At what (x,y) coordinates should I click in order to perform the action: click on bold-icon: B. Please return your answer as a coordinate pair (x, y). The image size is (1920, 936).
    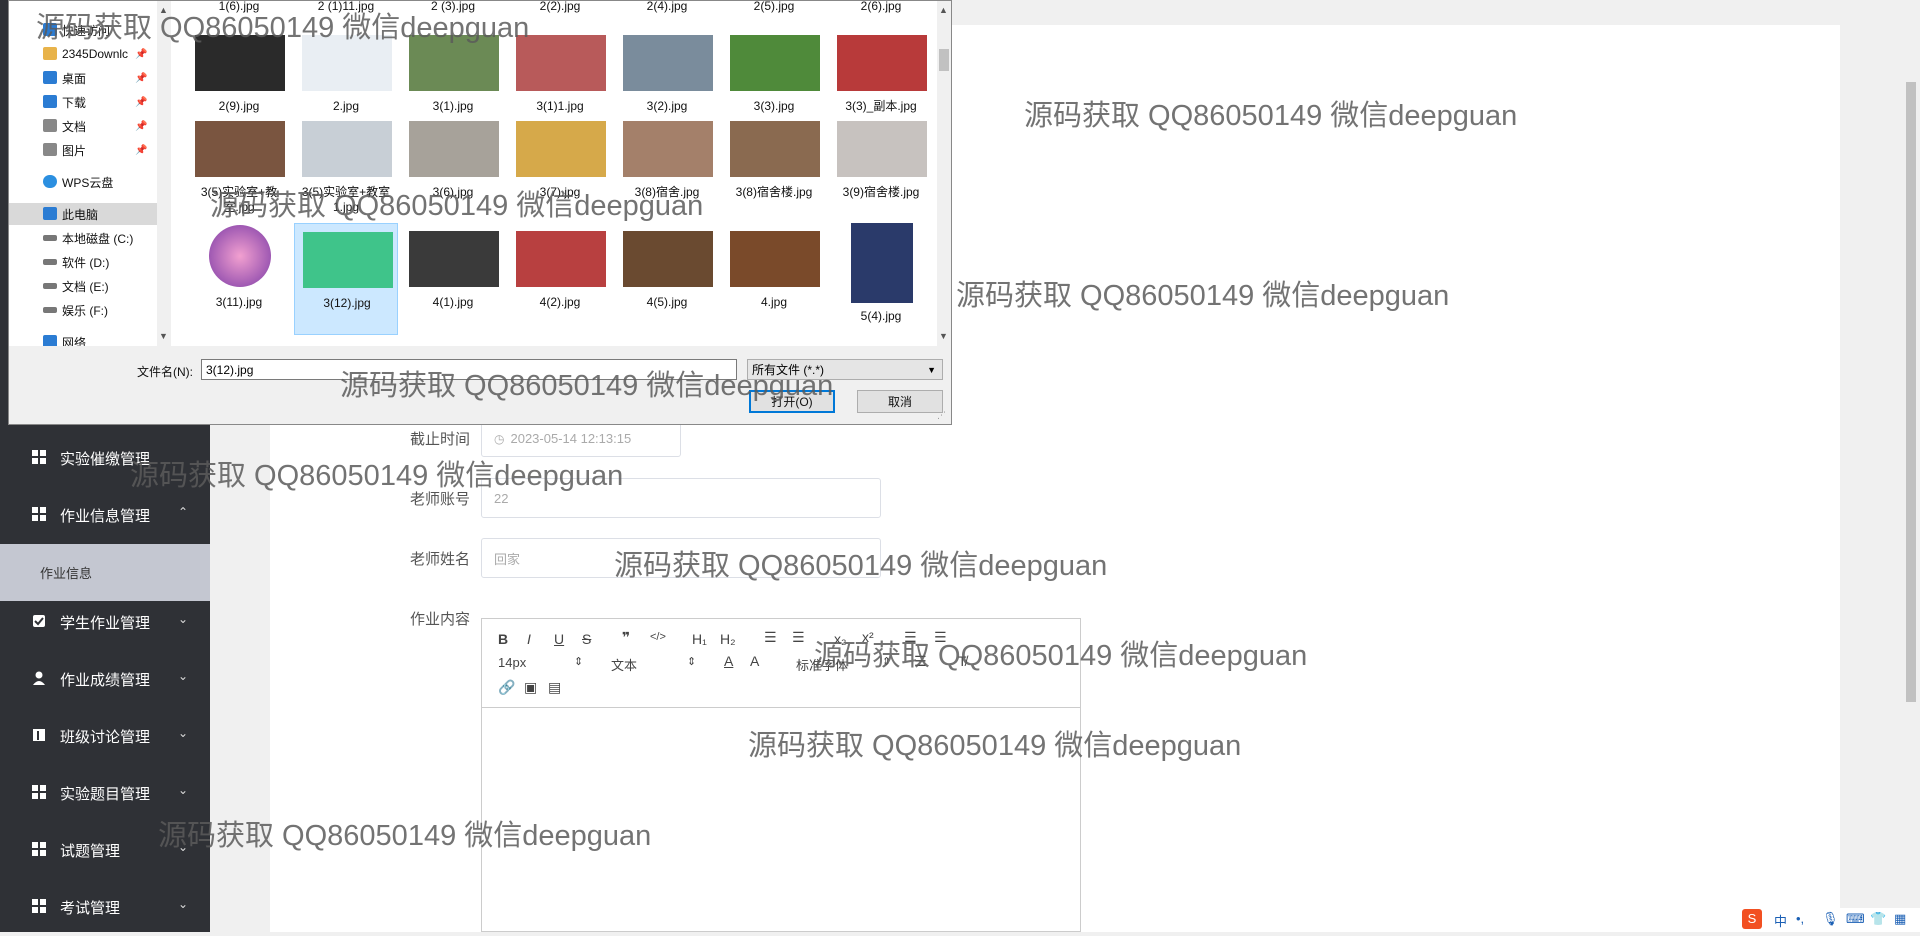
    Looking at the image, I should click on (503, 639).